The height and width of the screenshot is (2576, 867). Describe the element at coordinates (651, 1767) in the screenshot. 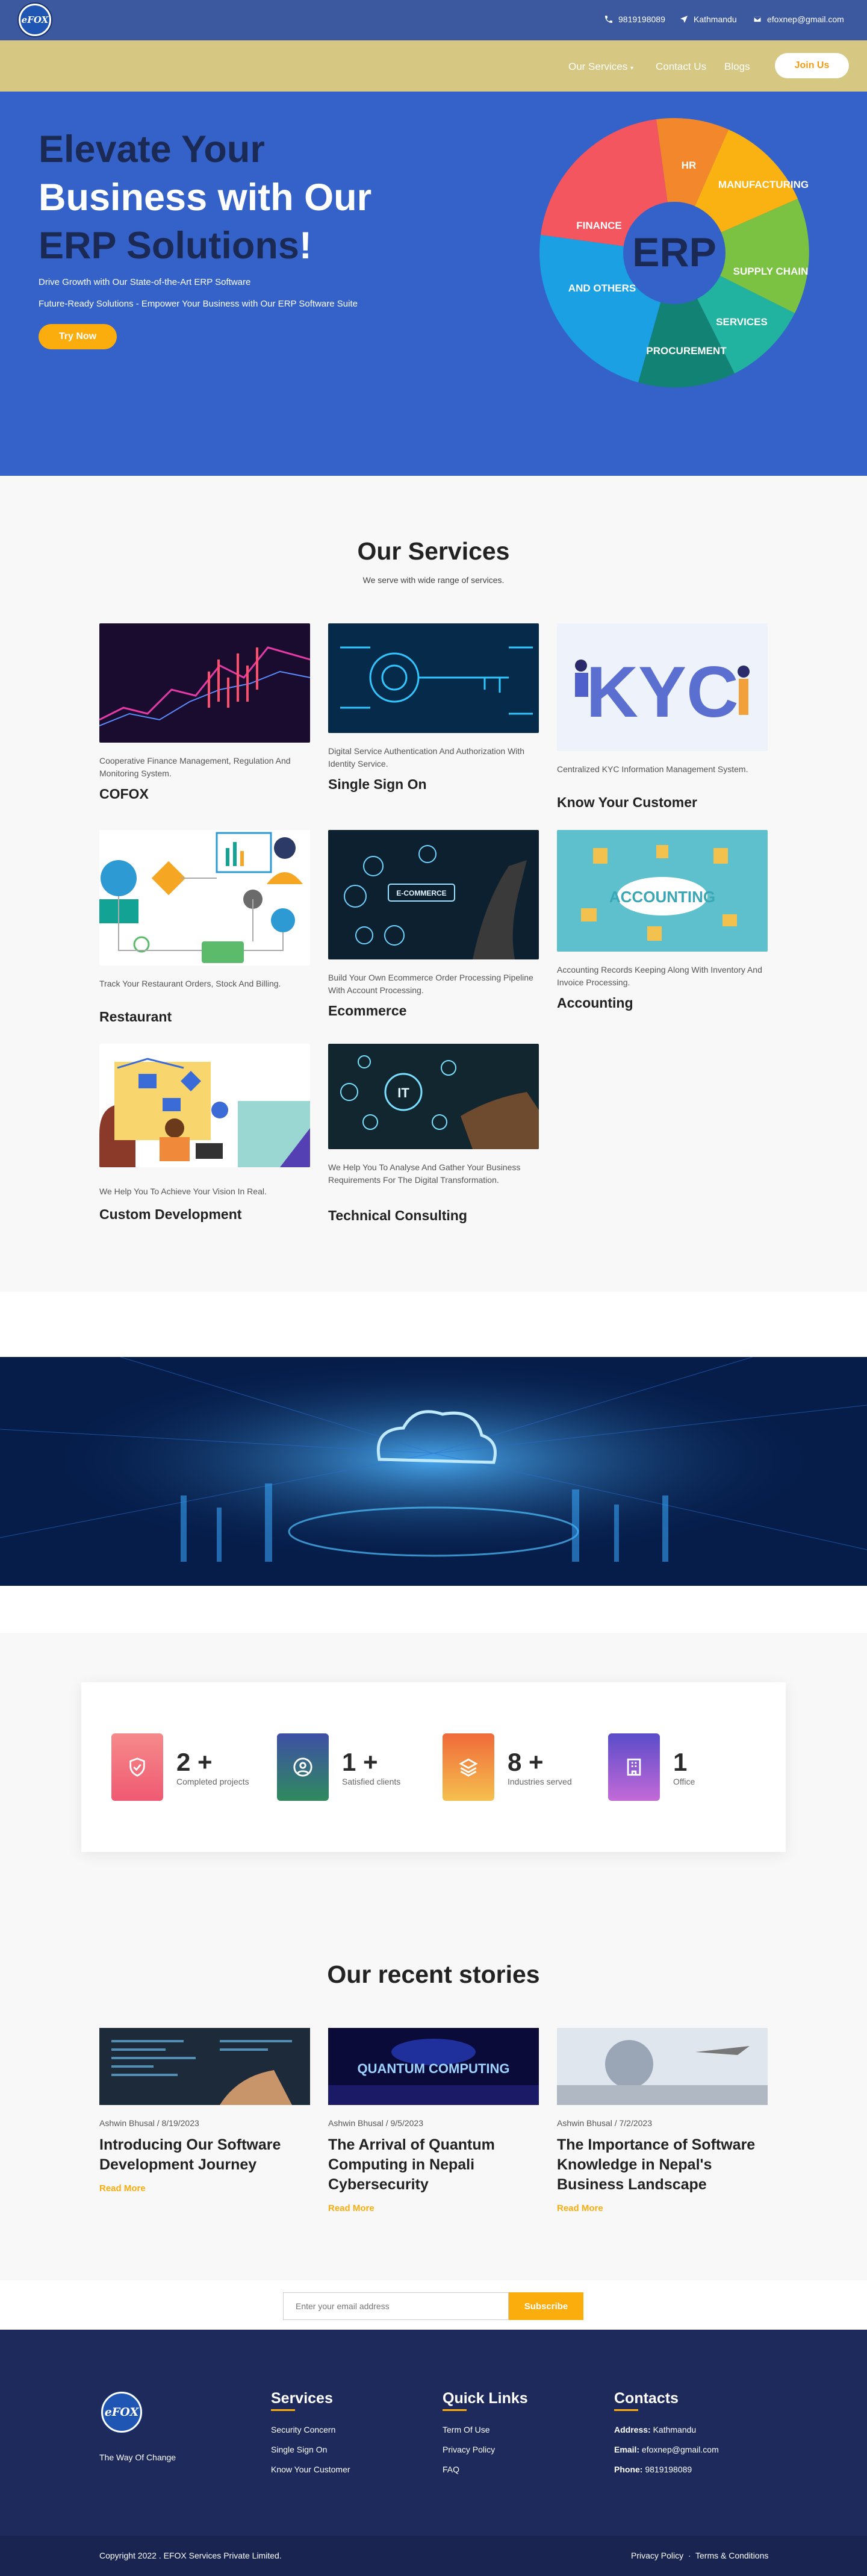

I see `stat-office: 1 Office` at that location.